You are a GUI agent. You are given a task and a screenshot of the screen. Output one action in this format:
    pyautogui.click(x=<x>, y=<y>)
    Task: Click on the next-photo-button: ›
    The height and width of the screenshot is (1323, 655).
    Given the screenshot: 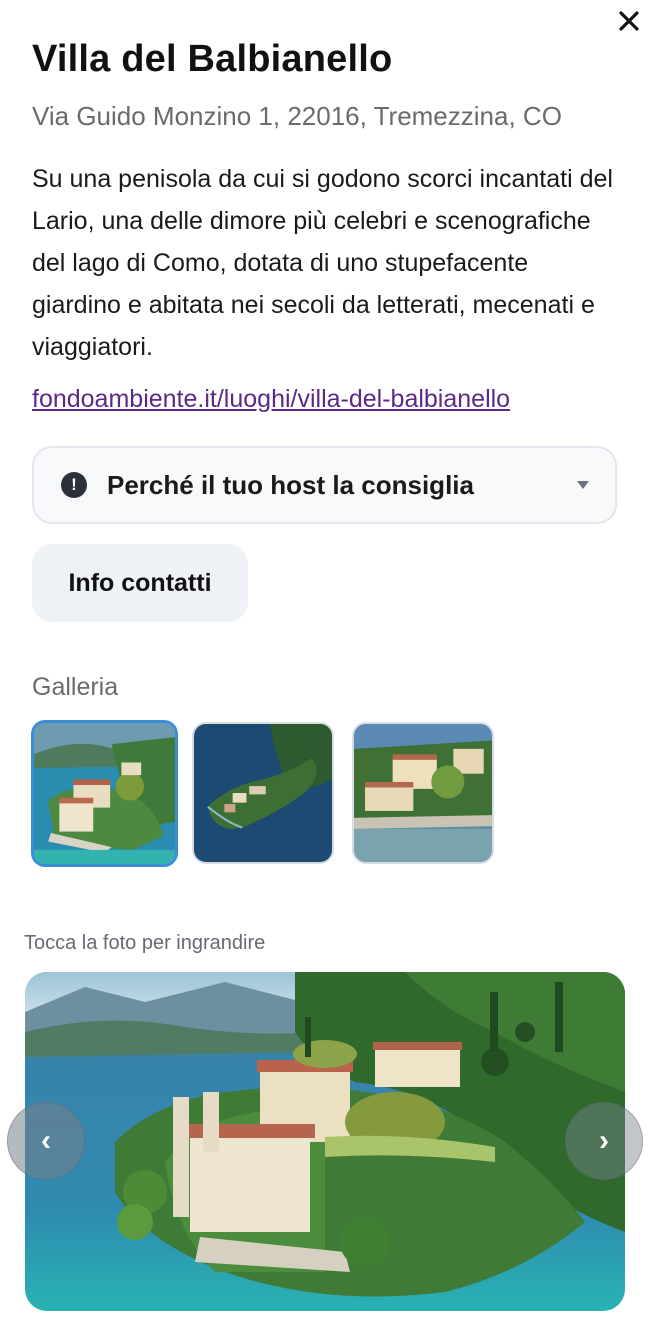 What is the action you would take?
    pyautogui.click(x=604, y=1141)
    